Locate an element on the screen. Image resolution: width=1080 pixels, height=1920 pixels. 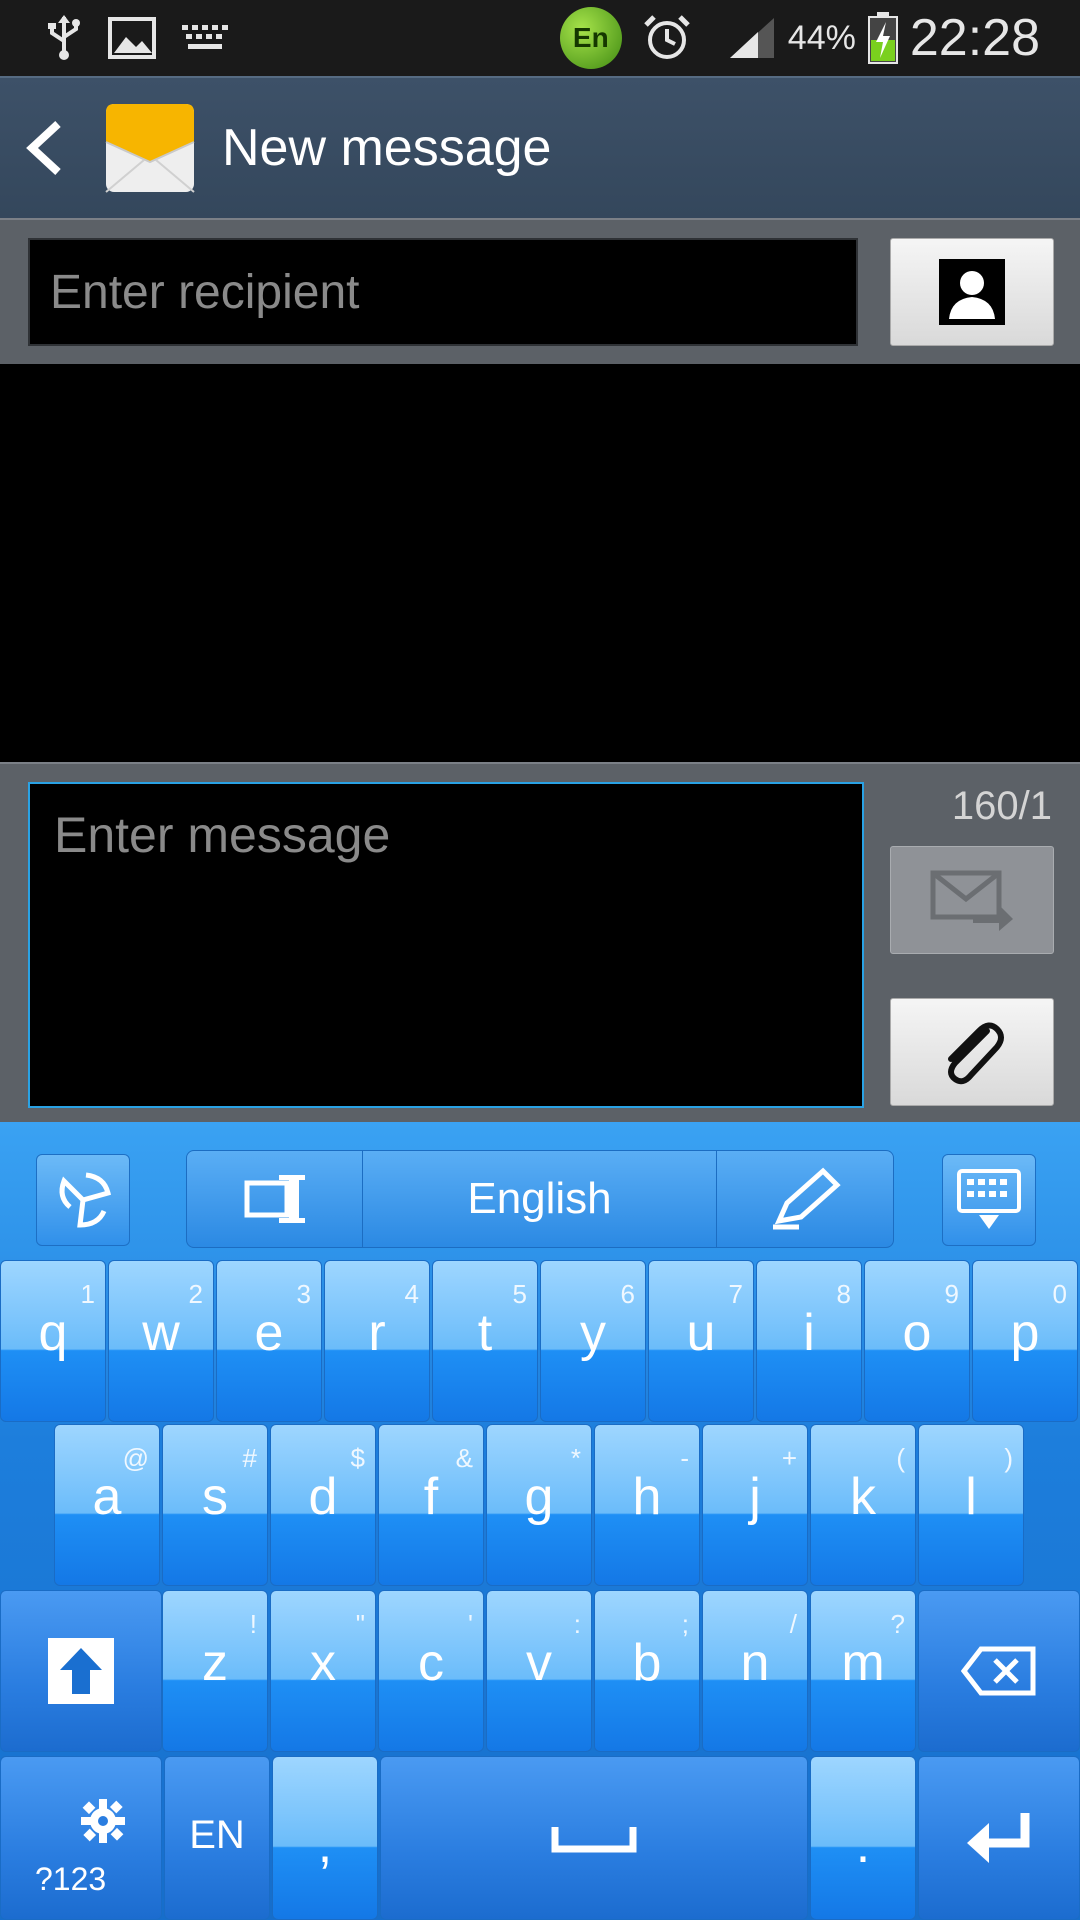
paperclip-icon is located at coordinates (976, 1053).